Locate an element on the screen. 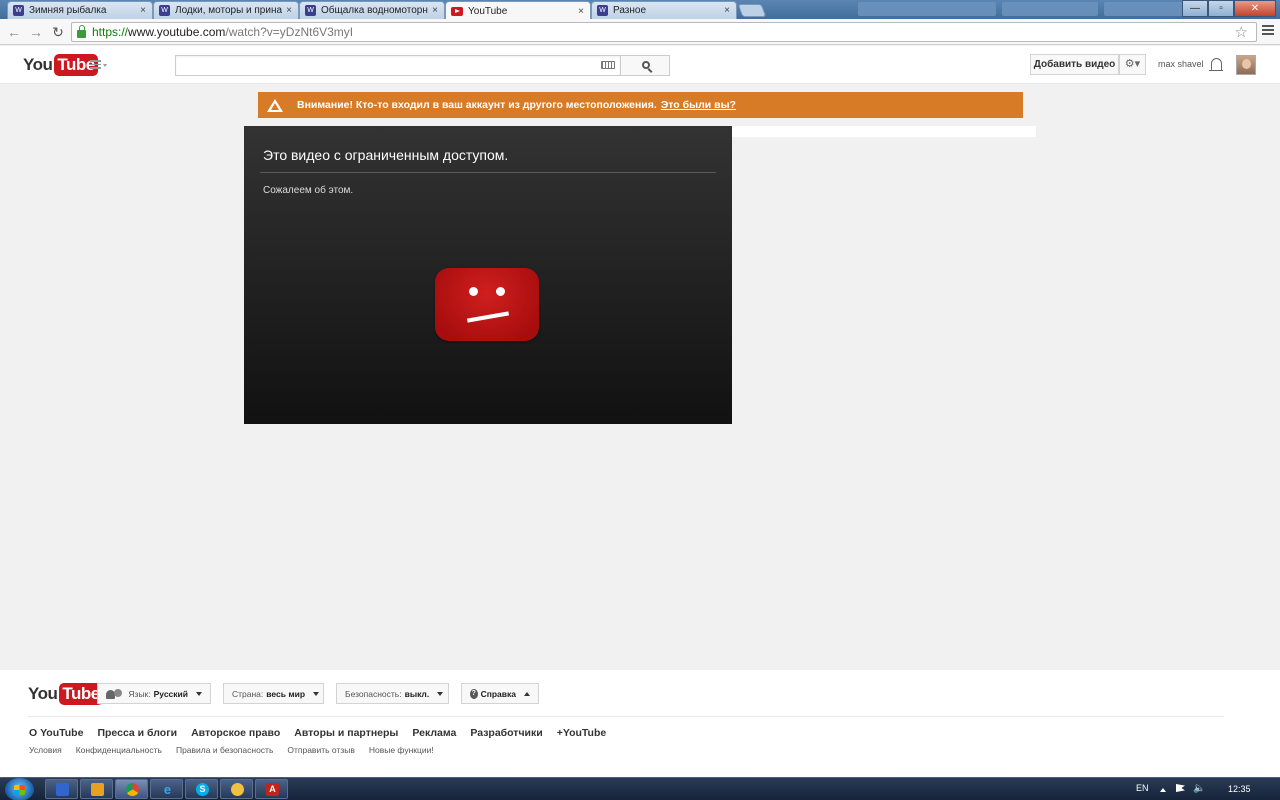  tab-title: Общалка водномоторни is located at coordinates (375, 10).